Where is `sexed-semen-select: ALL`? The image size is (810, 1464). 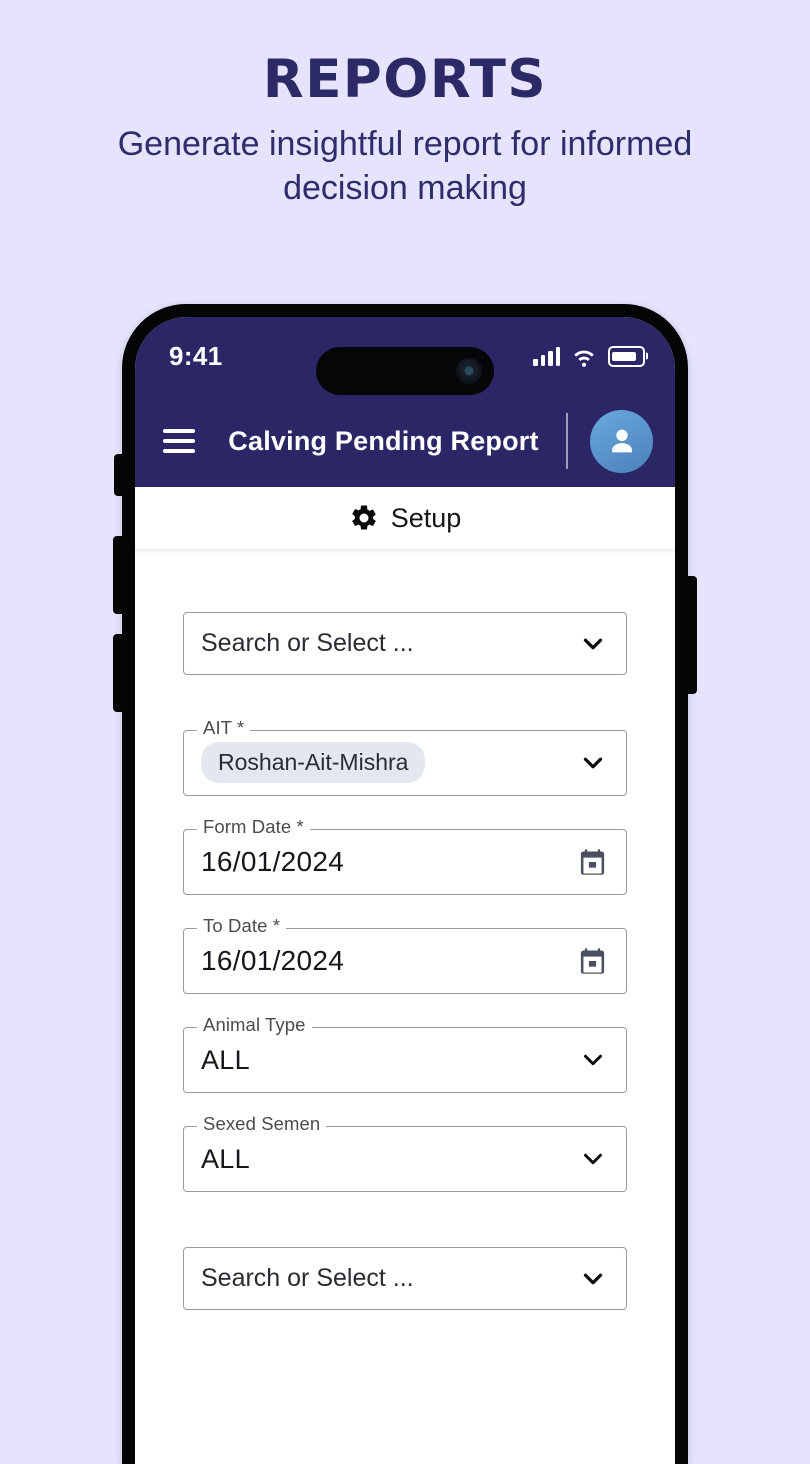
sexed-semen-select: ALL is located at coordinates (405, 1159).